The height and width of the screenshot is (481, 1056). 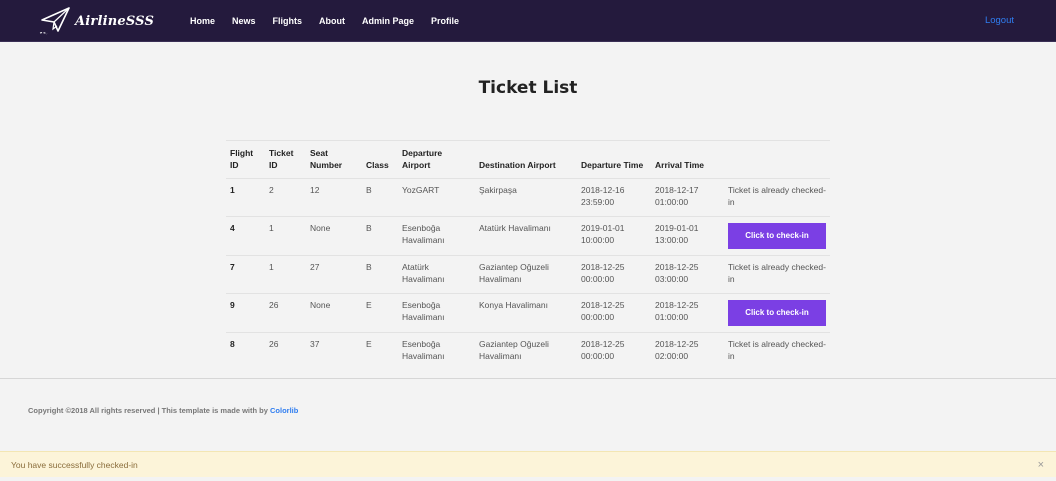 I want to click on nav-about: About, so click(x=332, y=21).